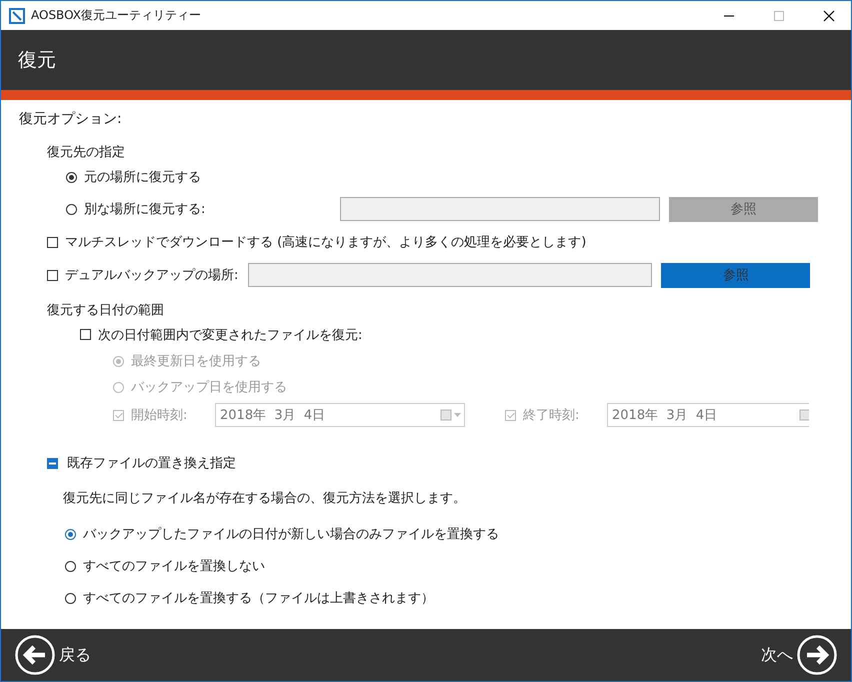  Describe the element at coordinates (37, 60) in the screenshot. I see `page-title: 復元` at that location.